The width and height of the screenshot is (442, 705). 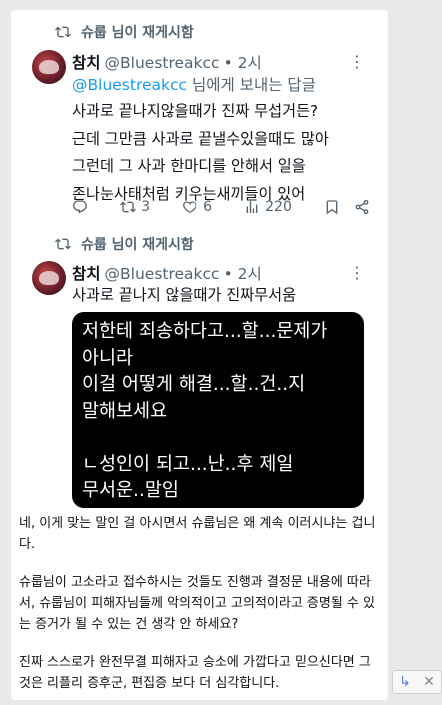 I want to click on views-button: 220, so click(x=268, y=207).